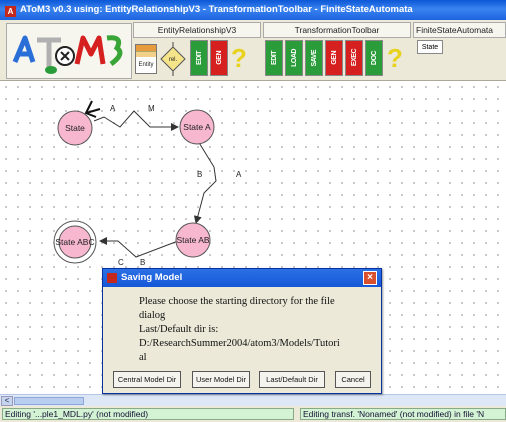  I want to click on state-node-label: State, so click(75, 128).